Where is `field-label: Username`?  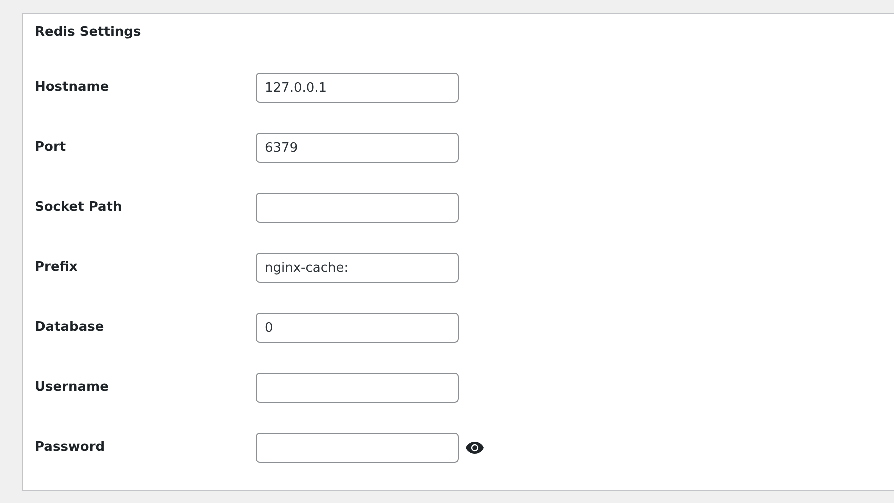 field-label: Username is located at coordinates (72, 388).